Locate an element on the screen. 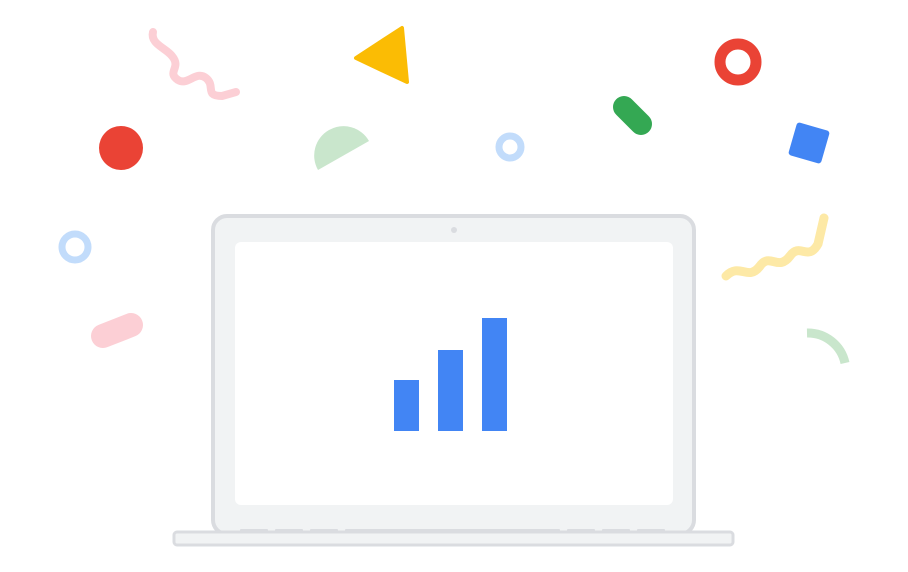  laptop-base is located at coordinates (453, 538).